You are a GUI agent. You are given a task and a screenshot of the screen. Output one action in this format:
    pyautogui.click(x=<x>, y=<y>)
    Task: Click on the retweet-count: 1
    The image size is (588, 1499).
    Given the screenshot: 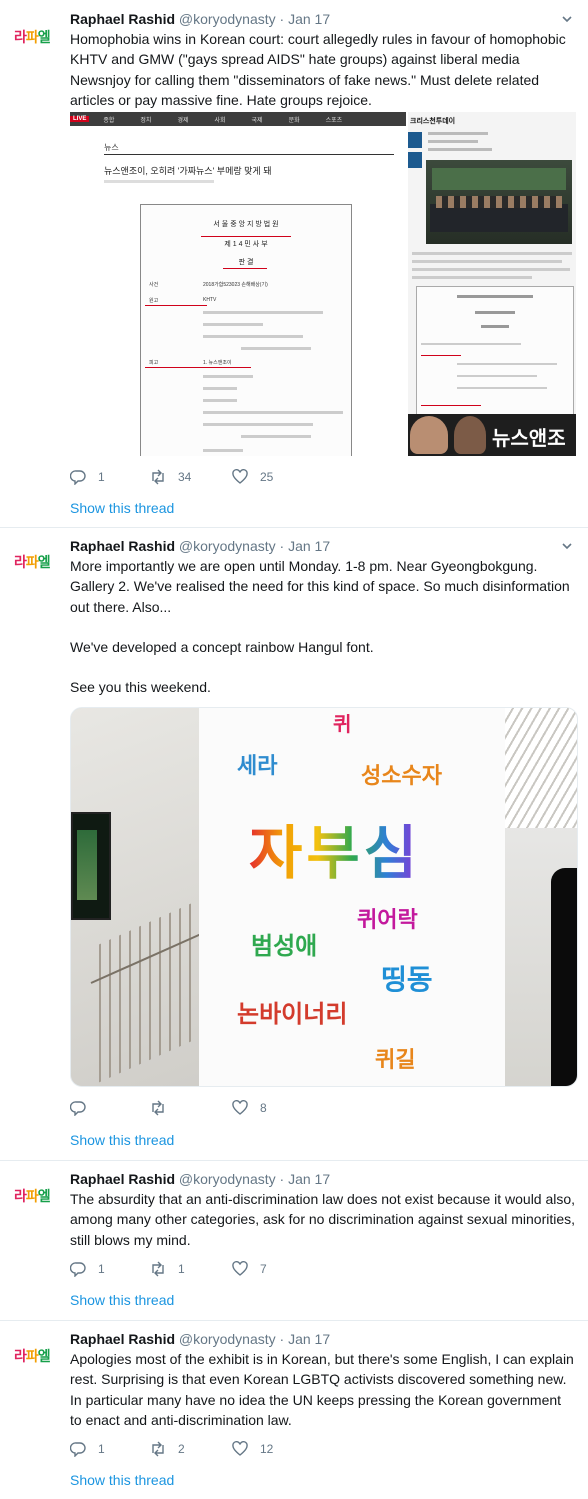 What is the action you would take?
    pyautogui.click(x=181, y=1269)
    